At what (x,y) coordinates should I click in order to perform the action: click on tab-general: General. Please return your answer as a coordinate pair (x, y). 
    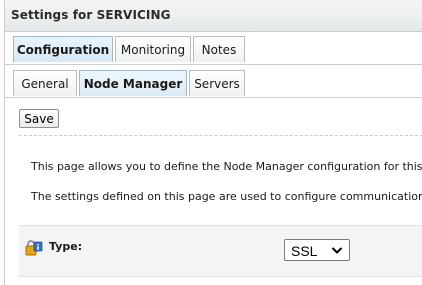
    Looking at the image, I should click on (45, 83).